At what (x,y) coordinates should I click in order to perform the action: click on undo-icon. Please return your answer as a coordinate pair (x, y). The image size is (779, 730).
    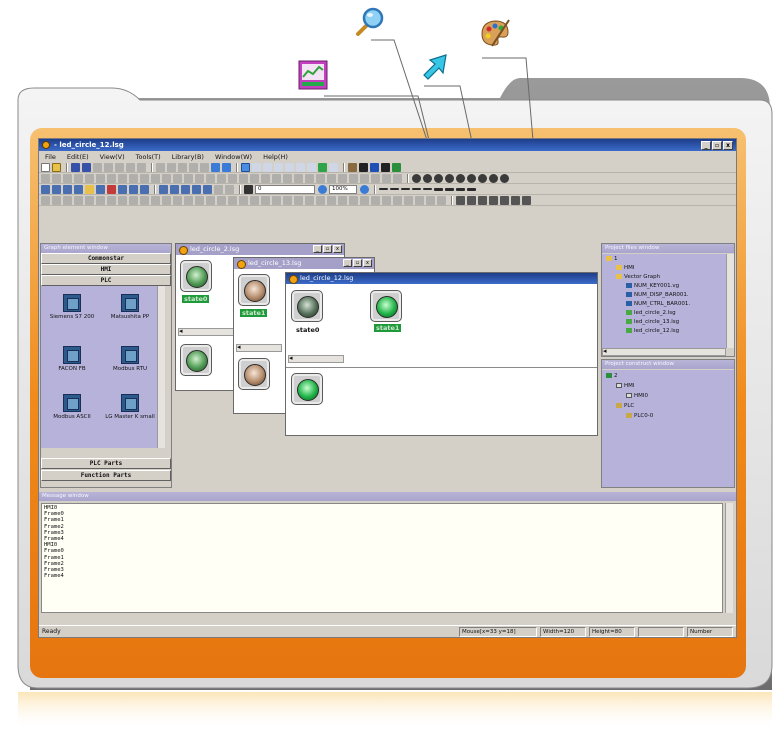
    Looking at the image, I should click on (130, 167).